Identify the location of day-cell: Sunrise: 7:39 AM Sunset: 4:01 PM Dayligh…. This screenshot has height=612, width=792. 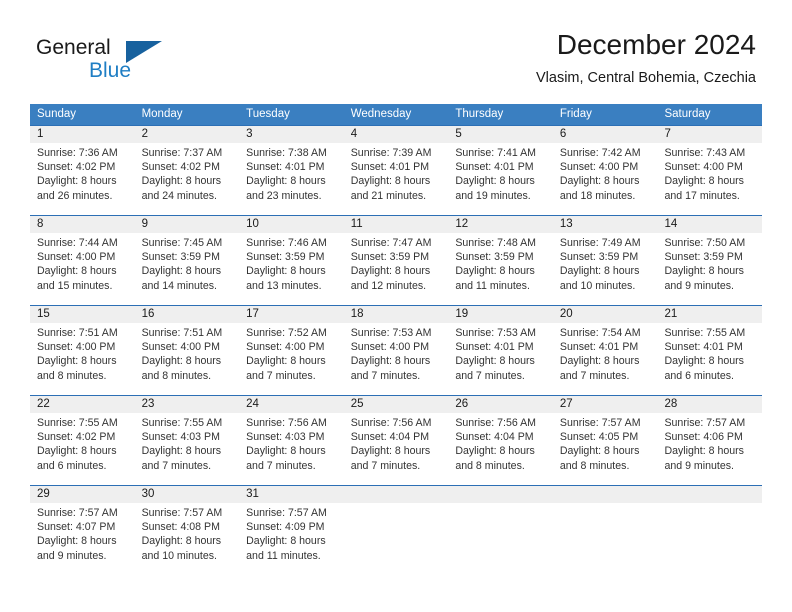
(396, 179).